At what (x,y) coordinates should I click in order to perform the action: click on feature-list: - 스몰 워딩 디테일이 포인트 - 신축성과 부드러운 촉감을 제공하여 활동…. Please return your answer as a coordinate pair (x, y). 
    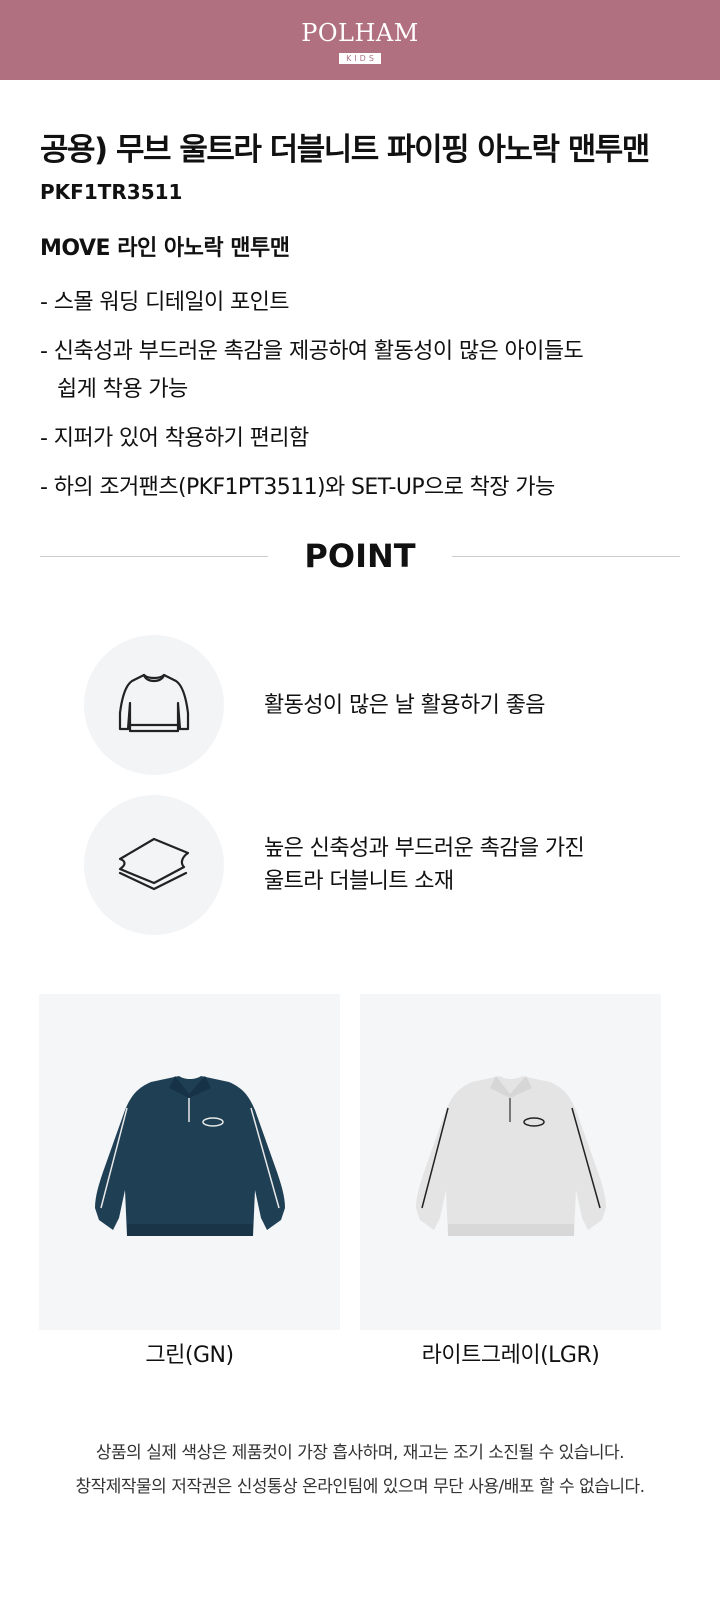
    Looking at the image, I should click on (360, 401).